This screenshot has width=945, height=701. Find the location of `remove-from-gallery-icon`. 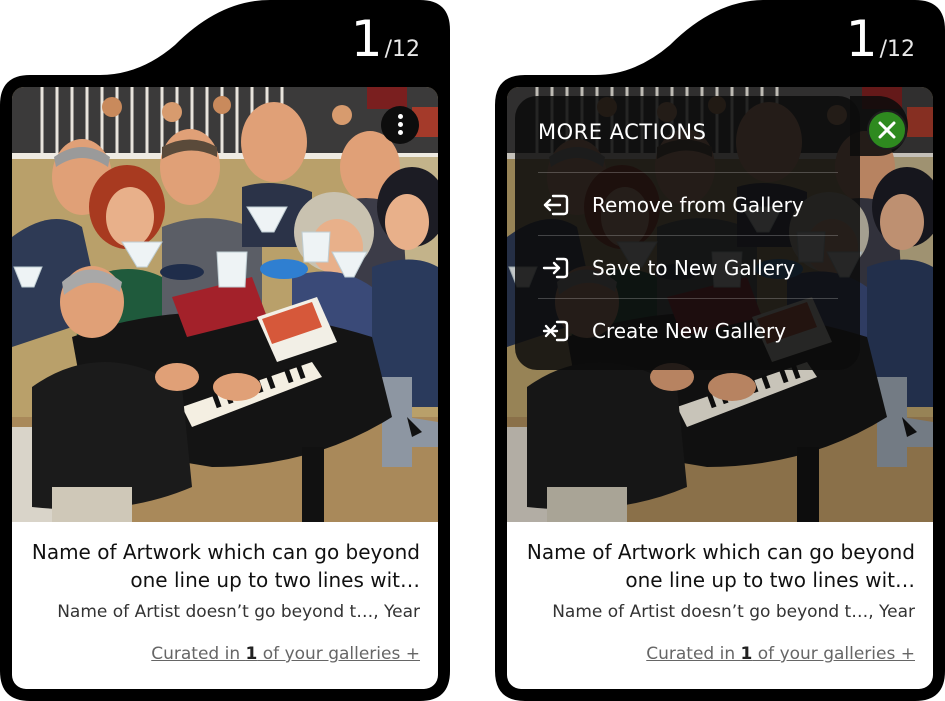

remove-from-gallery-icon is located at coordinates (556, 204).